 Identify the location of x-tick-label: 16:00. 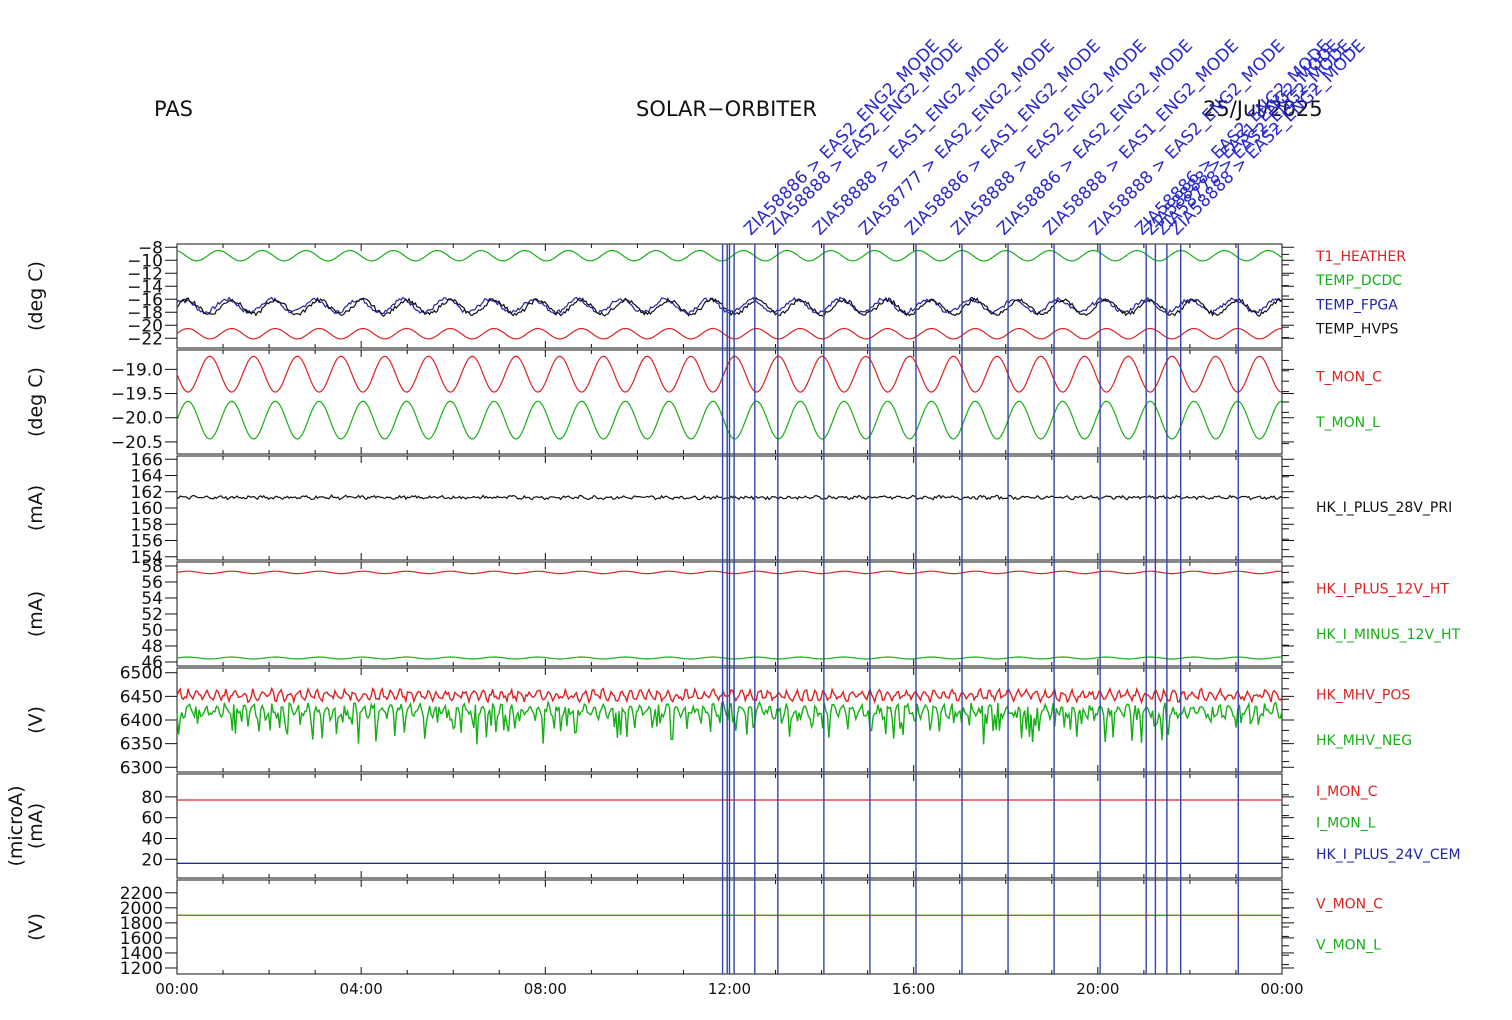
(913, 989).